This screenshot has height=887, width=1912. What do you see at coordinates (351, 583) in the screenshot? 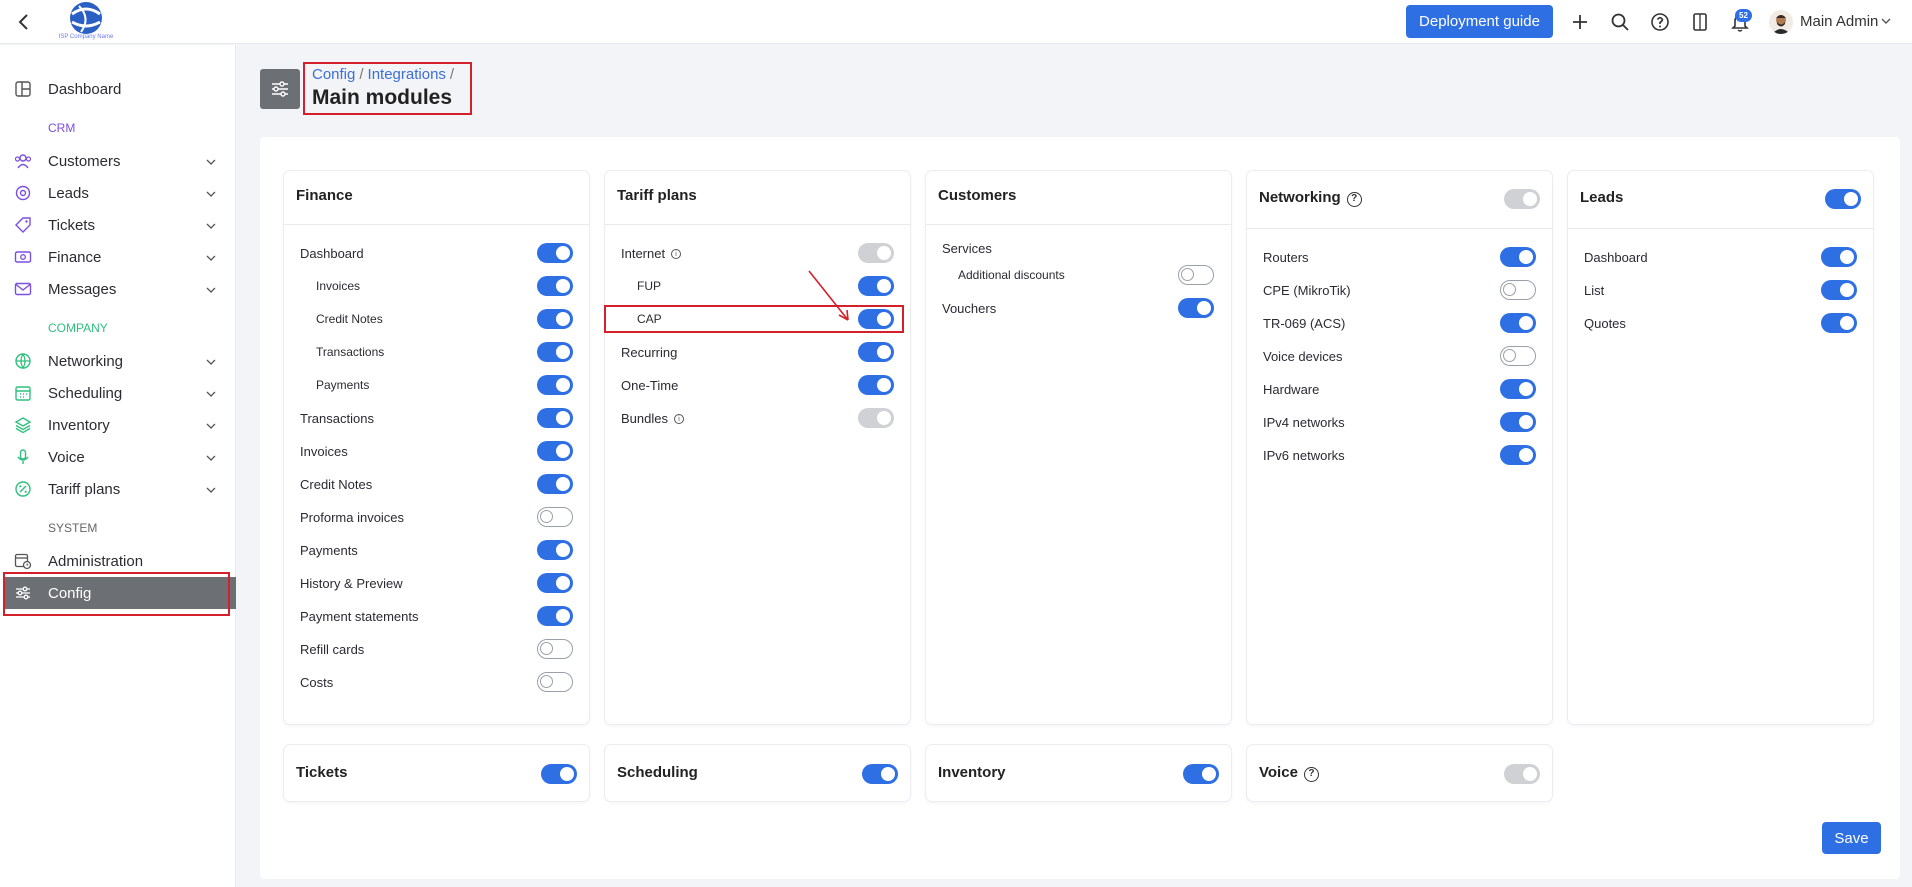
I see `module-label: History & Preview` at bounding box center [351, 583].